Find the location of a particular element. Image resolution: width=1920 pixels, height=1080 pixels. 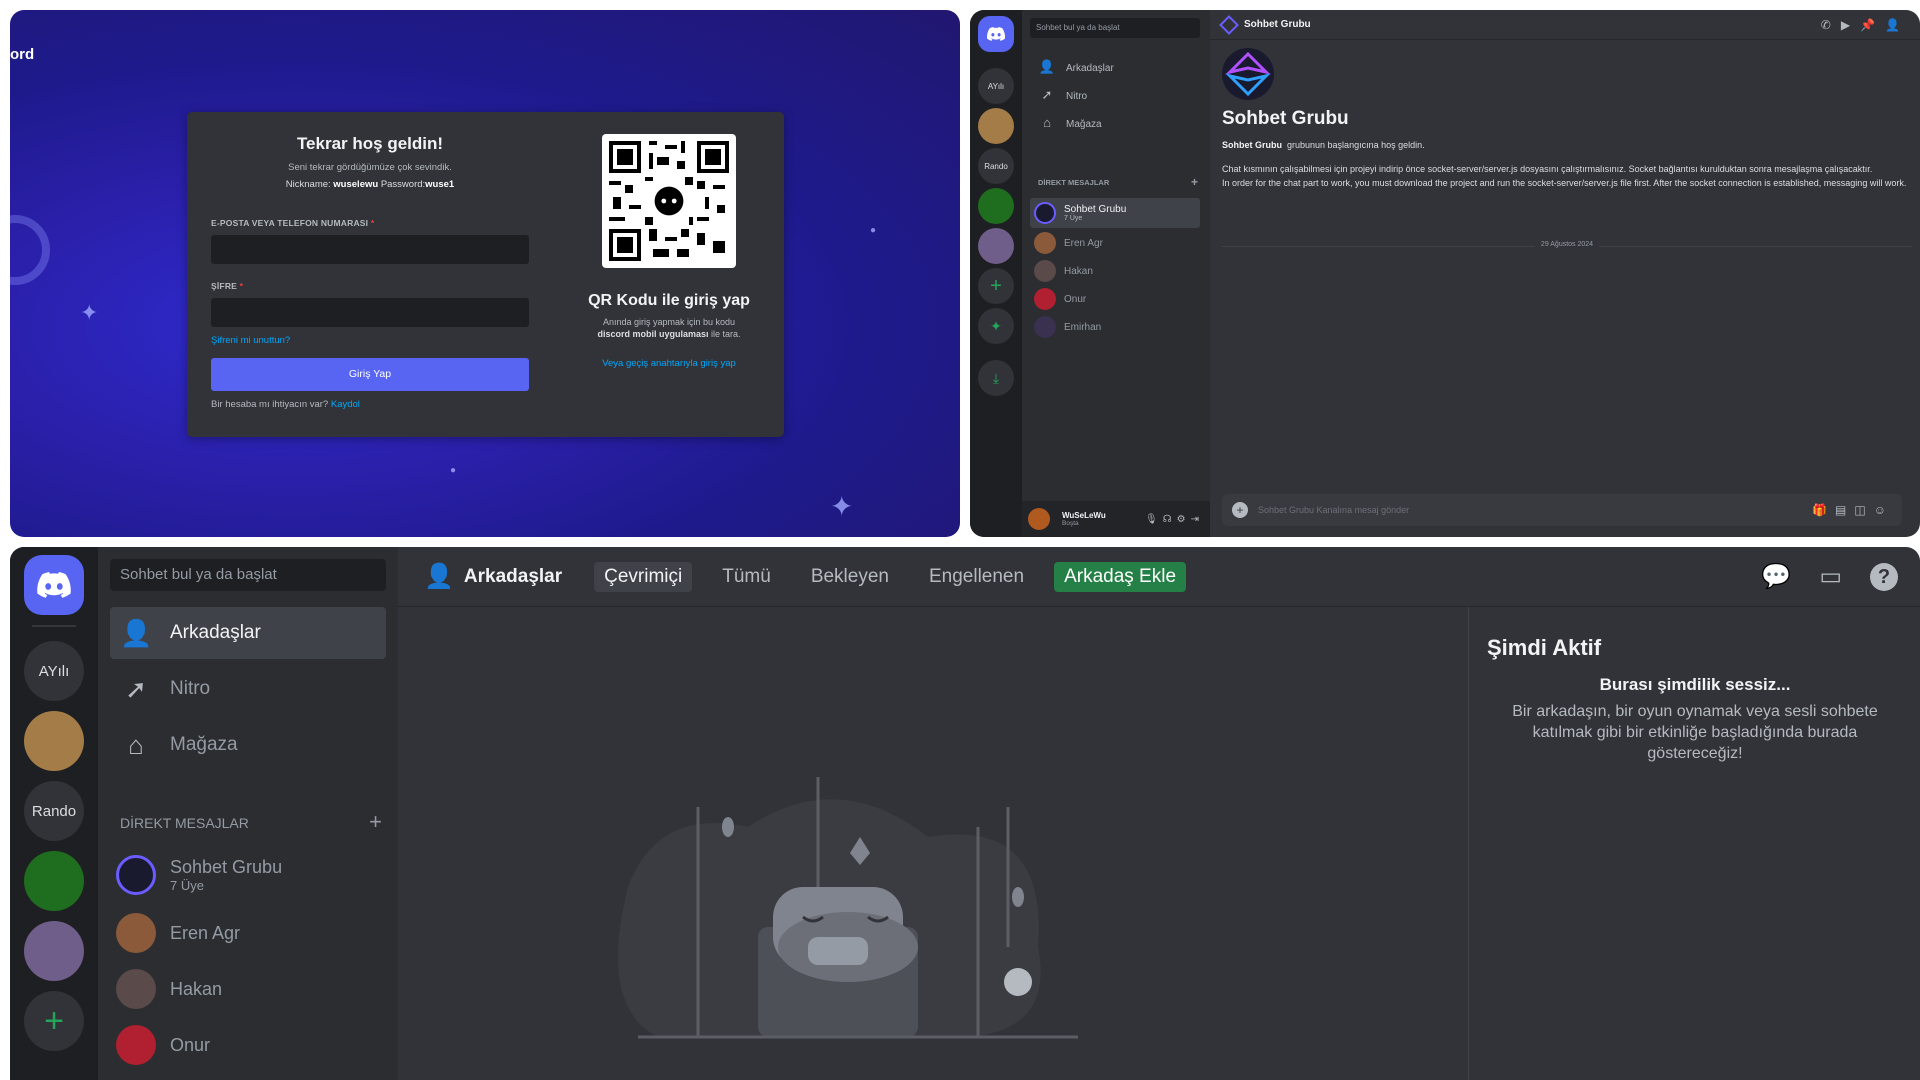

tab-online: Çevrimiçi is located at coordinates (643, 576).